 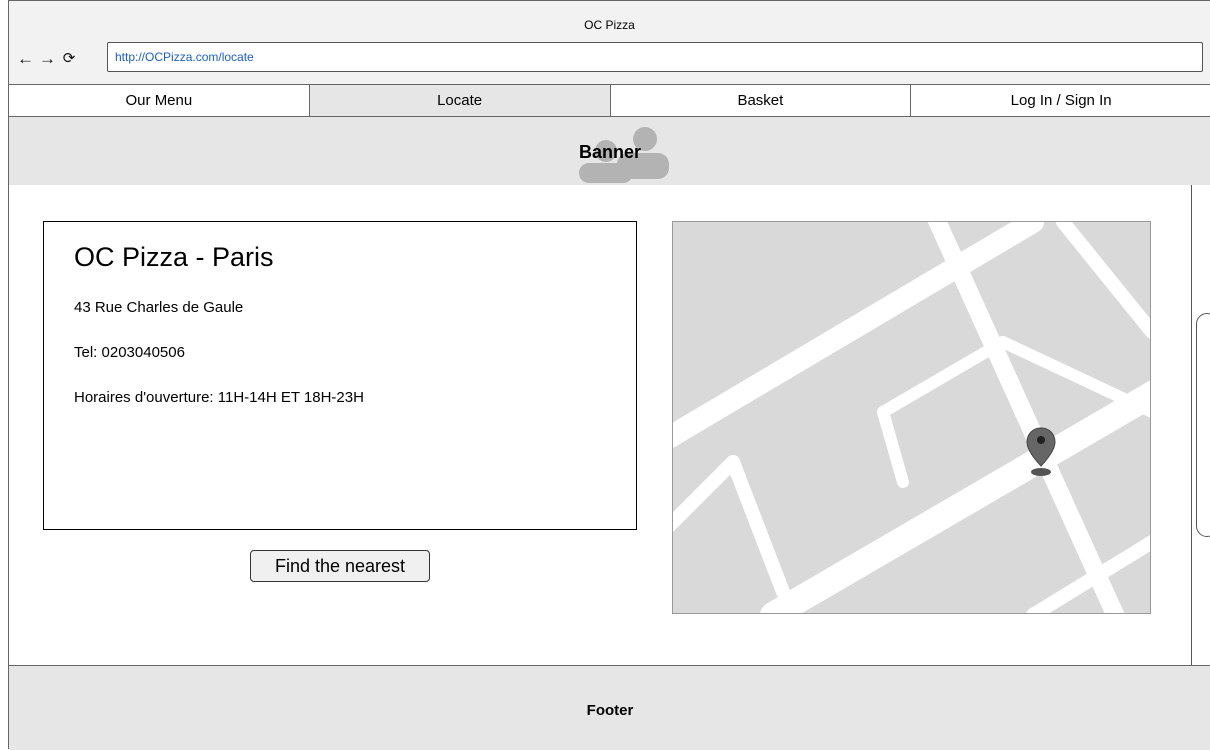 I want to click on navigation-controls: ← → ⟳, so click(x=47, y=59).